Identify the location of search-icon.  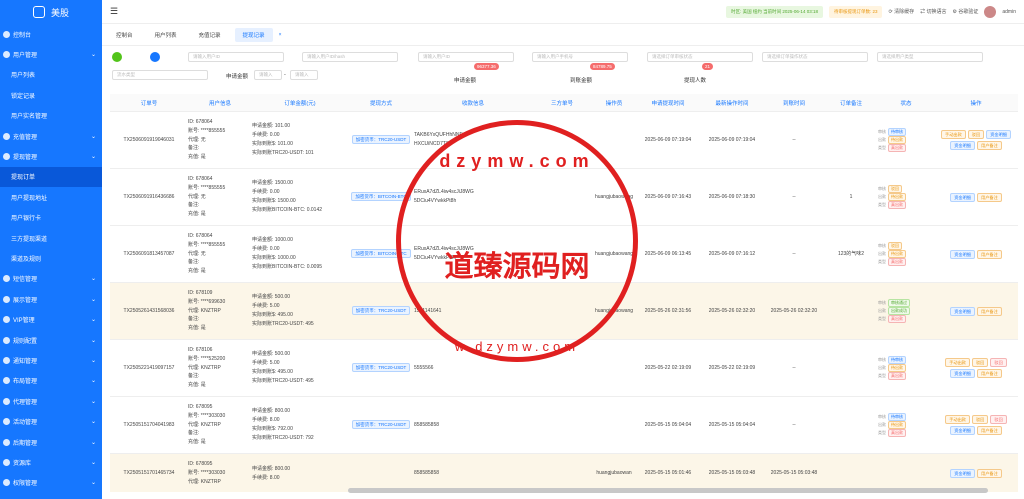
(117, 57).